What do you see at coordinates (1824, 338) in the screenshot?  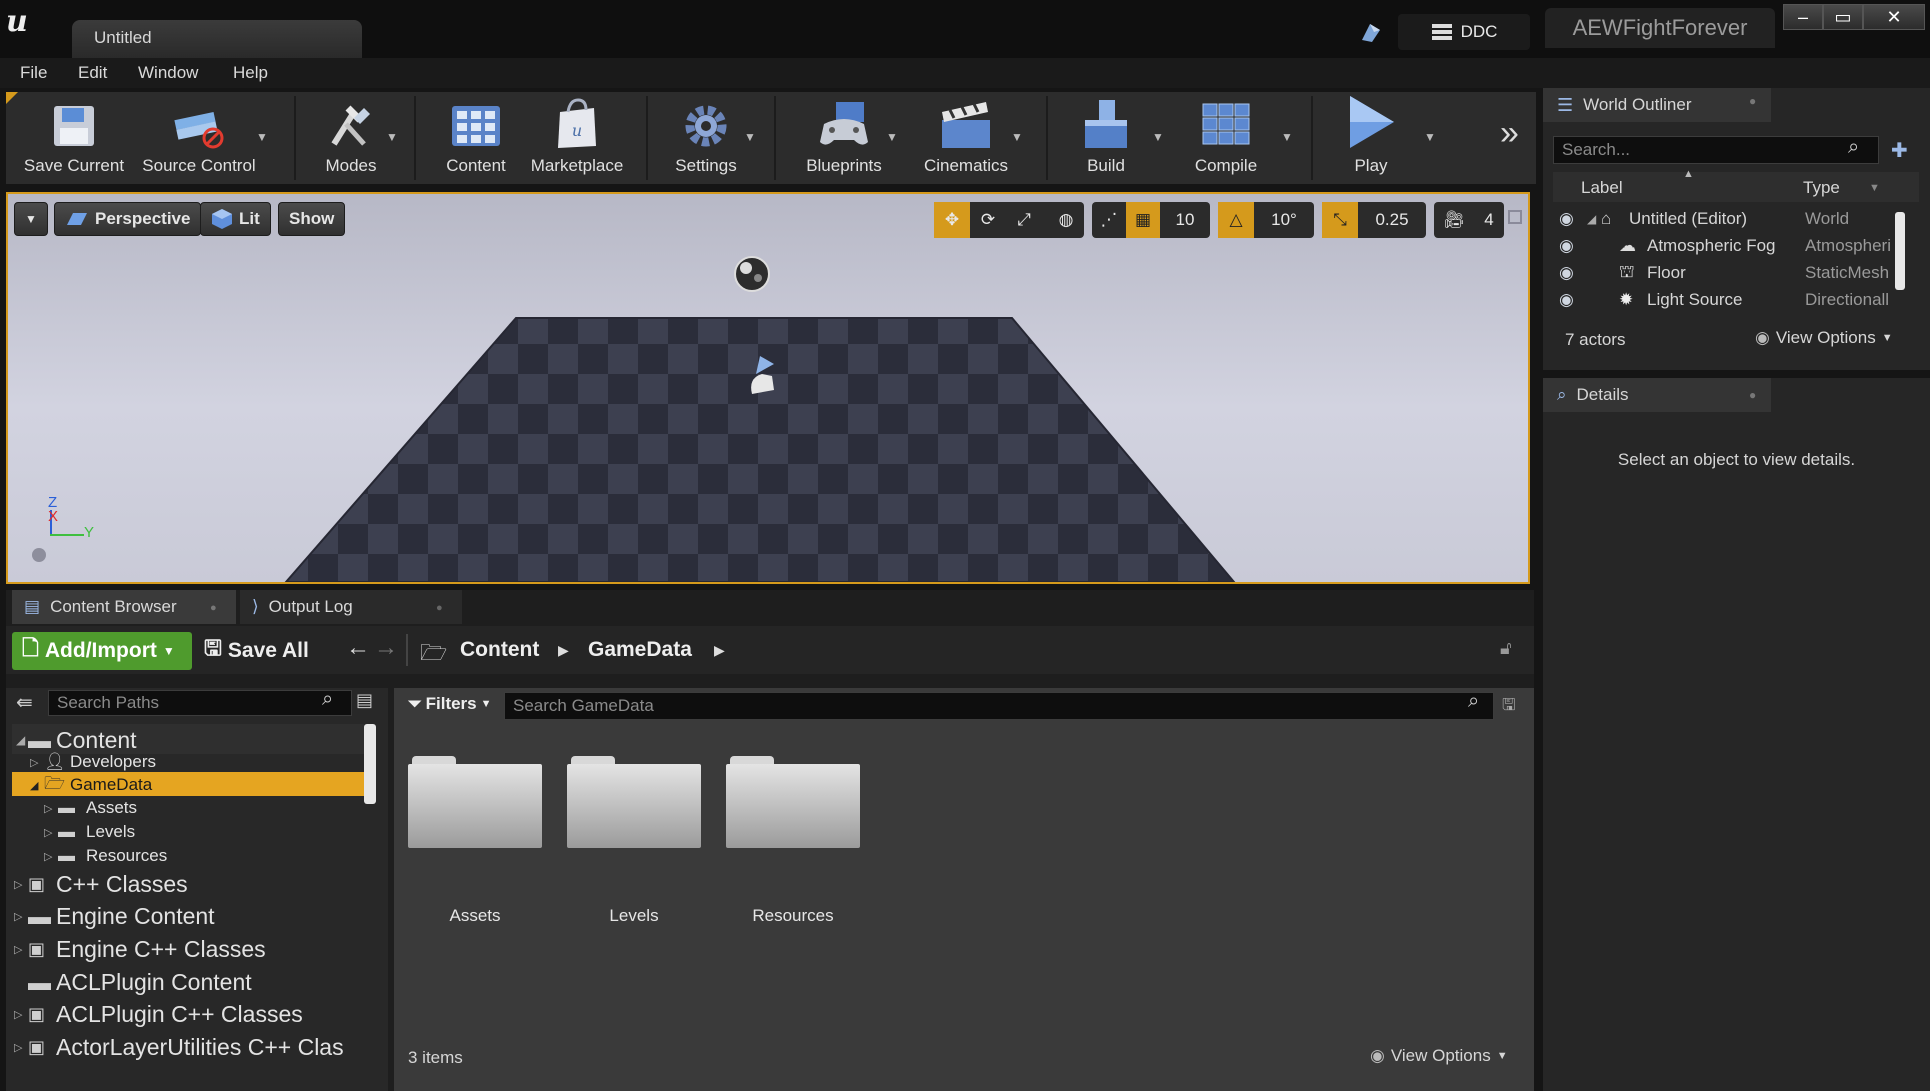 I see `outliner-view-options-button: ◉ View Options ▼` at bounding box center [1824, 338].